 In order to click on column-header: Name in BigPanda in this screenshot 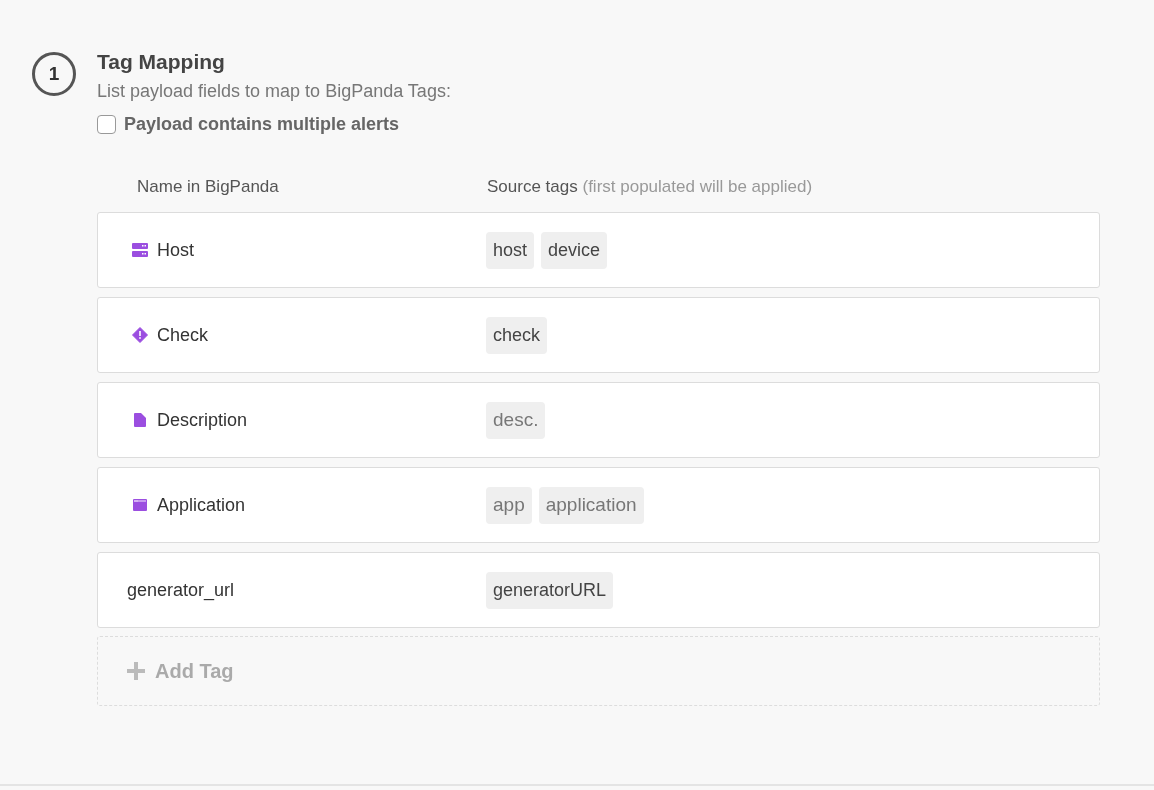, I will do `click(208, 187)`.